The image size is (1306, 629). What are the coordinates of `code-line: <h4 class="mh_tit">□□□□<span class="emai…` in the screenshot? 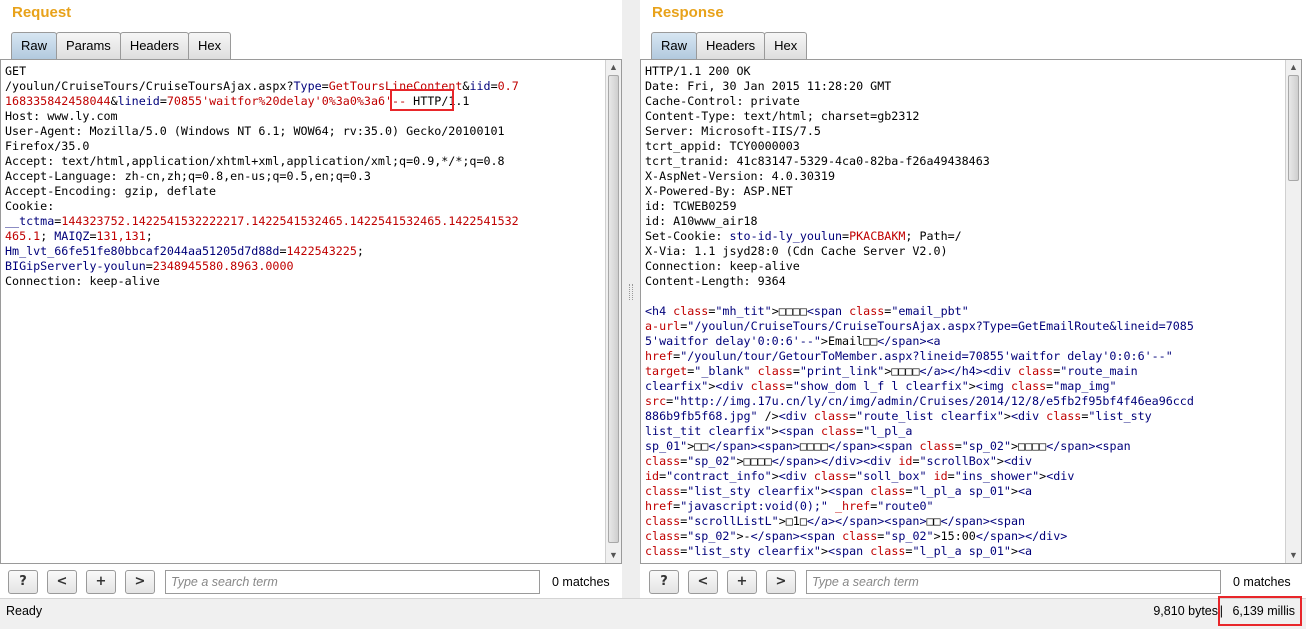 It's located at (963, 311).